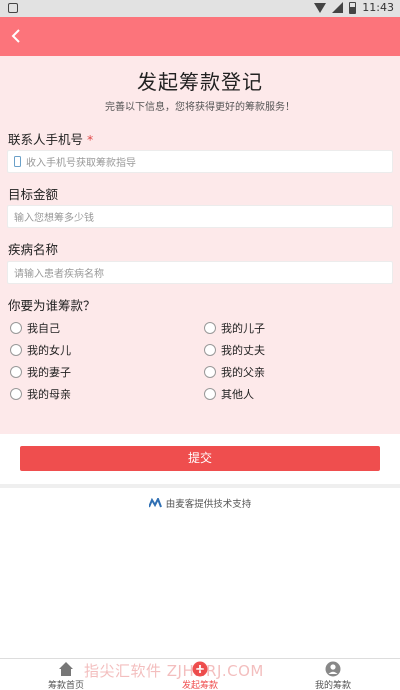 The image size is (400, 690). Describe the element at coordinates (234, 328) in the screenshot. I see `radio-option-son: 我的儿子` at that location.